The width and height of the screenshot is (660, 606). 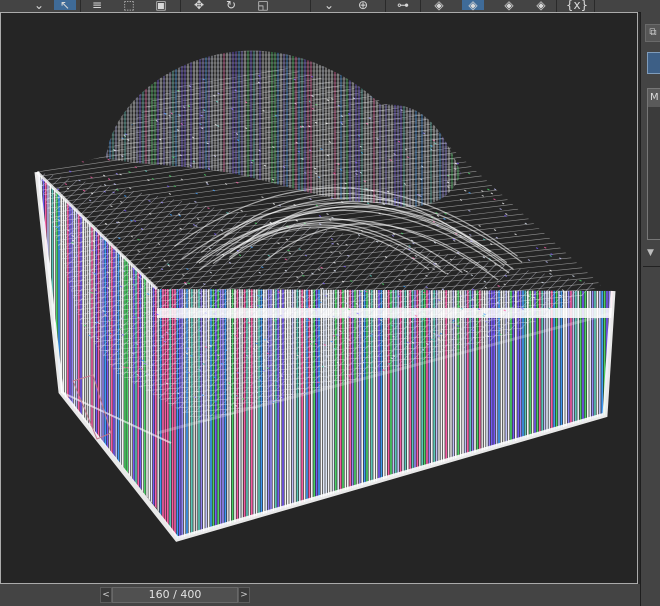 What do you see at coordinates (283, 128) in the screenshot?
I see `dome-mesh` at bounding box center [283, 128].